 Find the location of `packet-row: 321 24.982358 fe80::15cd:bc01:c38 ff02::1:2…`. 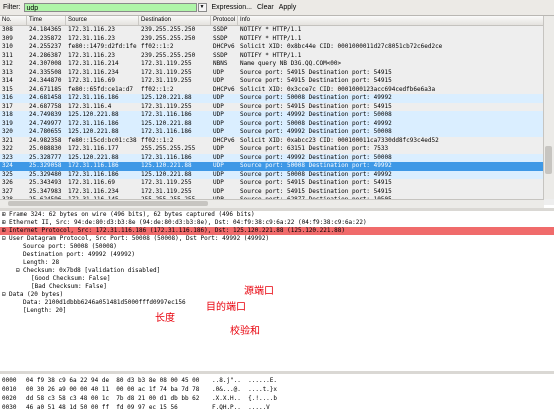

packet-row: 321 24.982358 fe80::15cd:bc01:c38 ff02::1:2… is located at coordinates (277, 140).